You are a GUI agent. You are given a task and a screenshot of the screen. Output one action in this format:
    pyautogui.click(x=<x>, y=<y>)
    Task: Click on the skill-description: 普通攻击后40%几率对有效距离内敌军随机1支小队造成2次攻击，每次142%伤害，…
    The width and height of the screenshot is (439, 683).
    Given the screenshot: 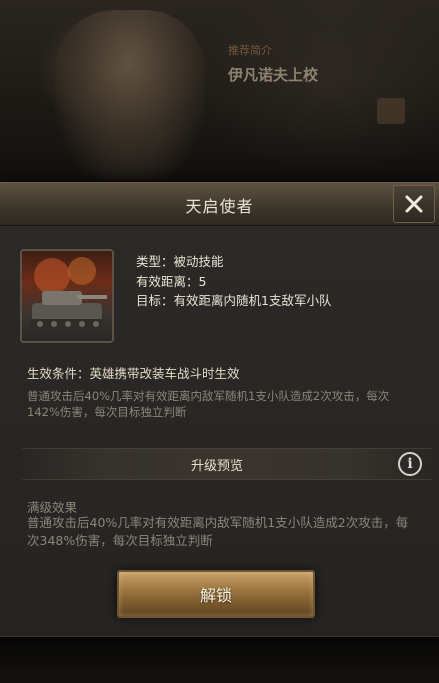 What is the action you would take?
    pyautogui.click(x=208, y=404)
    